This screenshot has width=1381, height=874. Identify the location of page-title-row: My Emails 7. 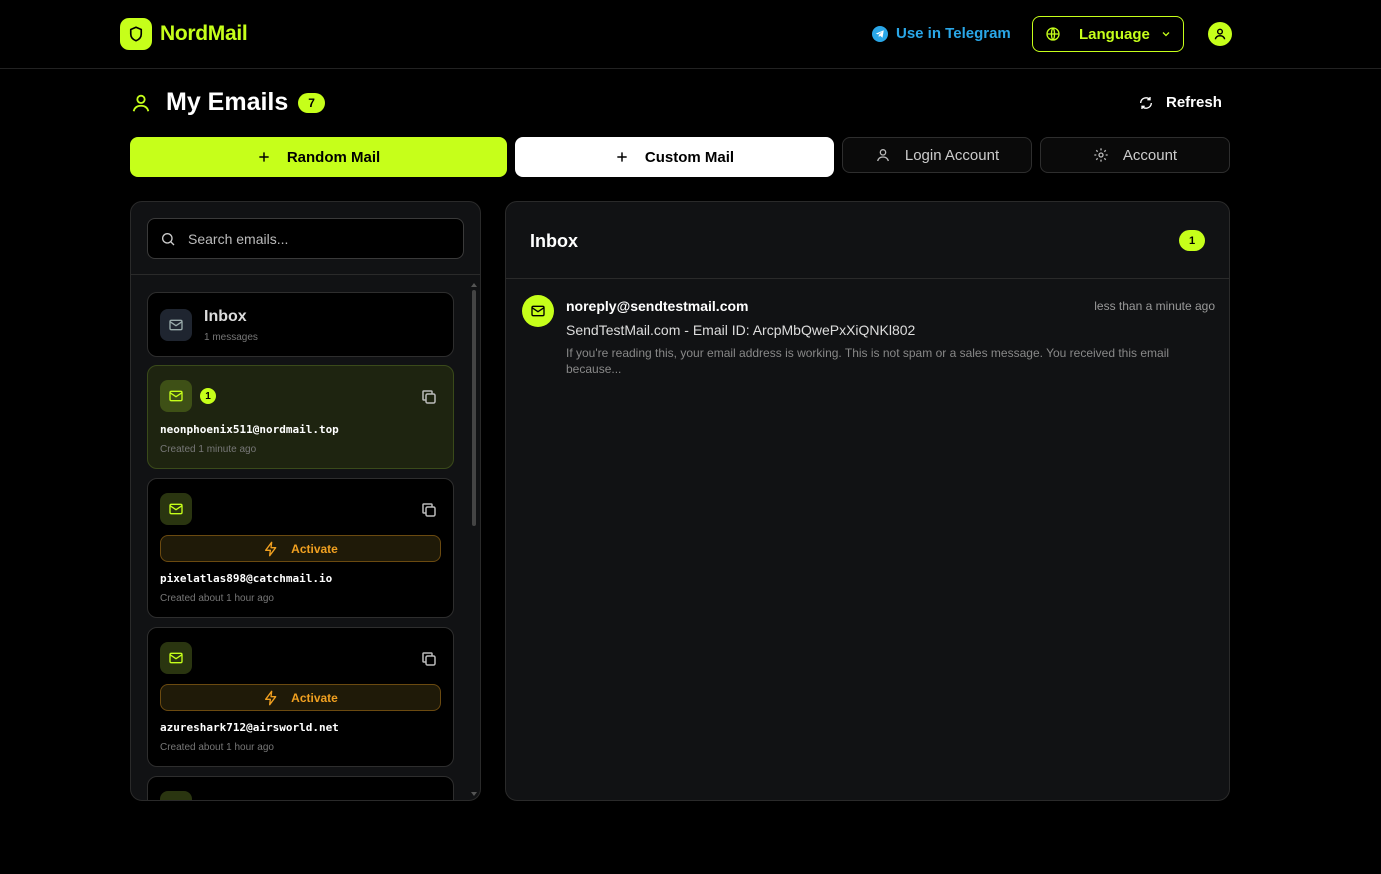
(227, 102).